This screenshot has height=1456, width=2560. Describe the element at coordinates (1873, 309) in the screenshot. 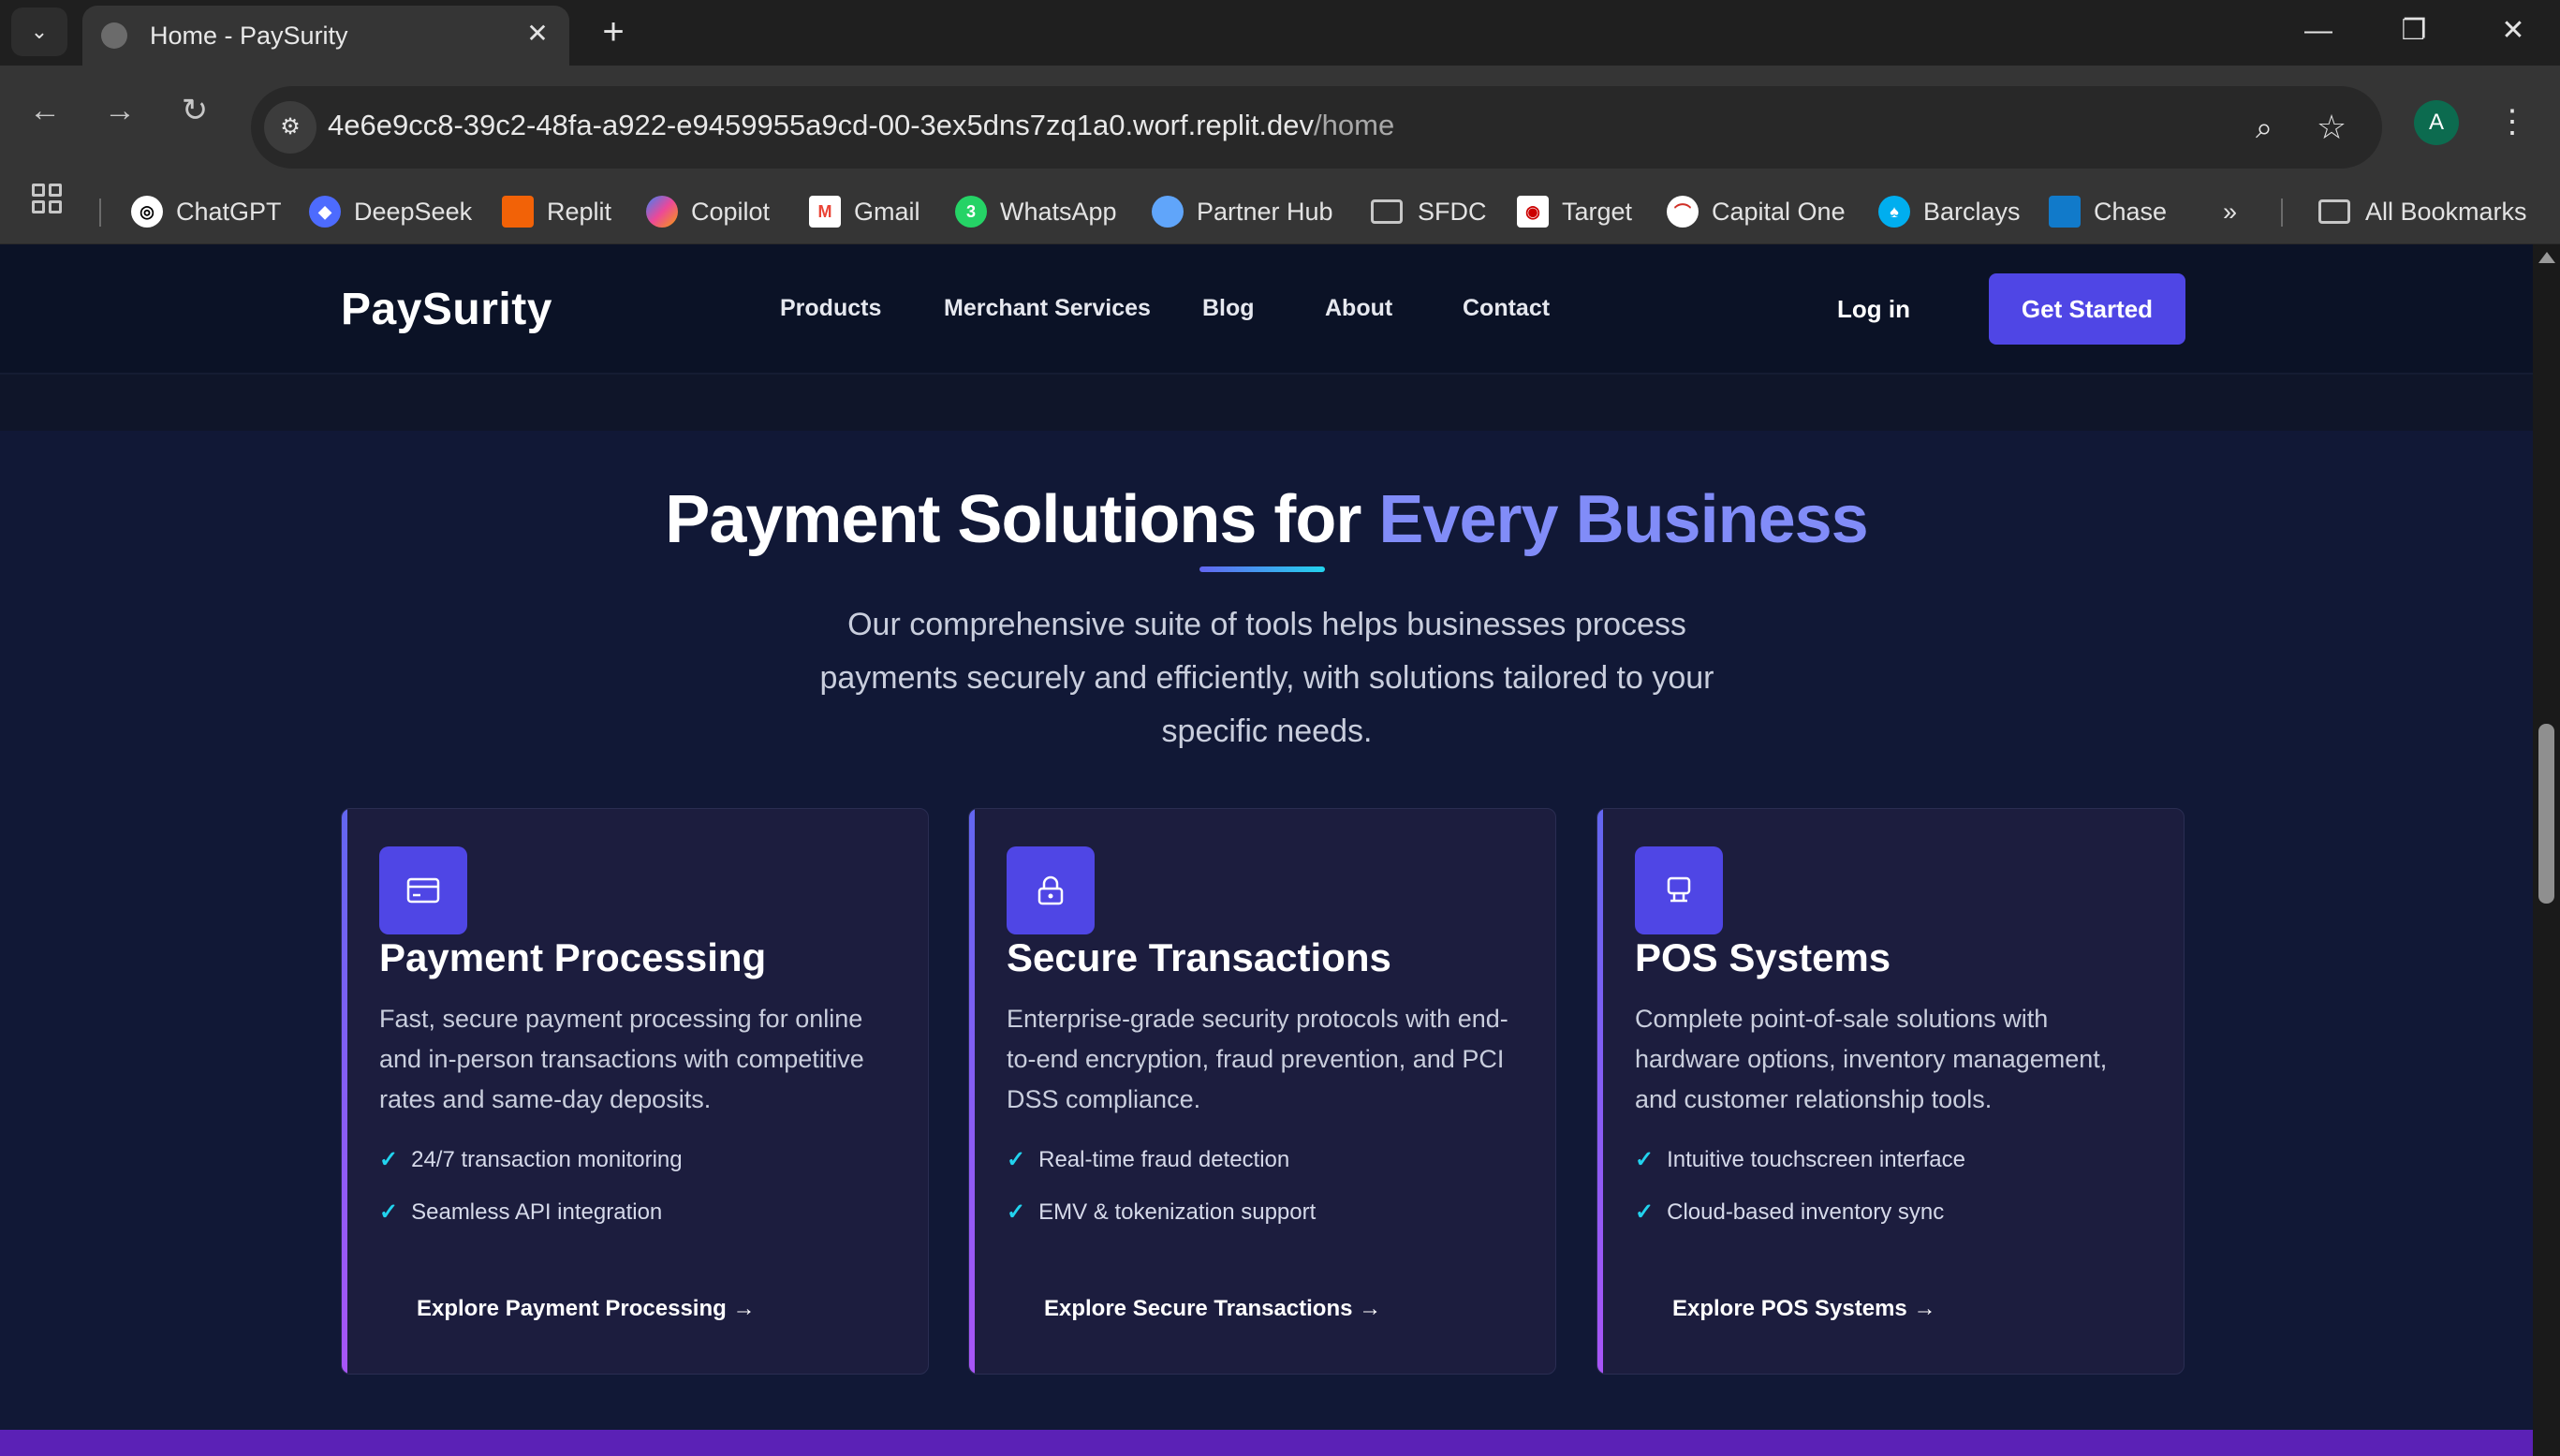

I see `login-link: Log in` at that location.